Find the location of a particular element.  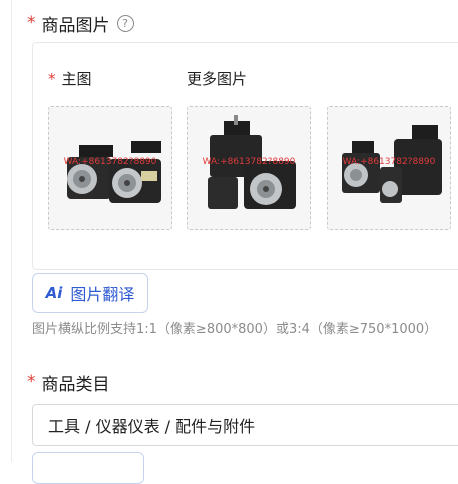

image-translate-button: Ai 图片翻译 is located at coordinates (90, 293).